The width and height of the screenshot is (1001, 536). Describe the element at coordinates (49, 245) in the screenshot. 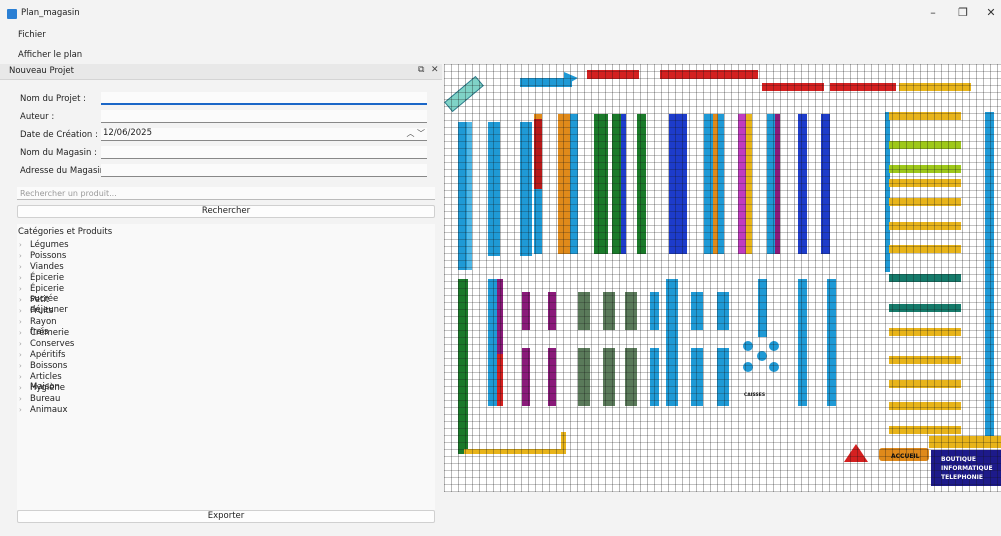

I see `tree-item-label: Légumes` at that location.